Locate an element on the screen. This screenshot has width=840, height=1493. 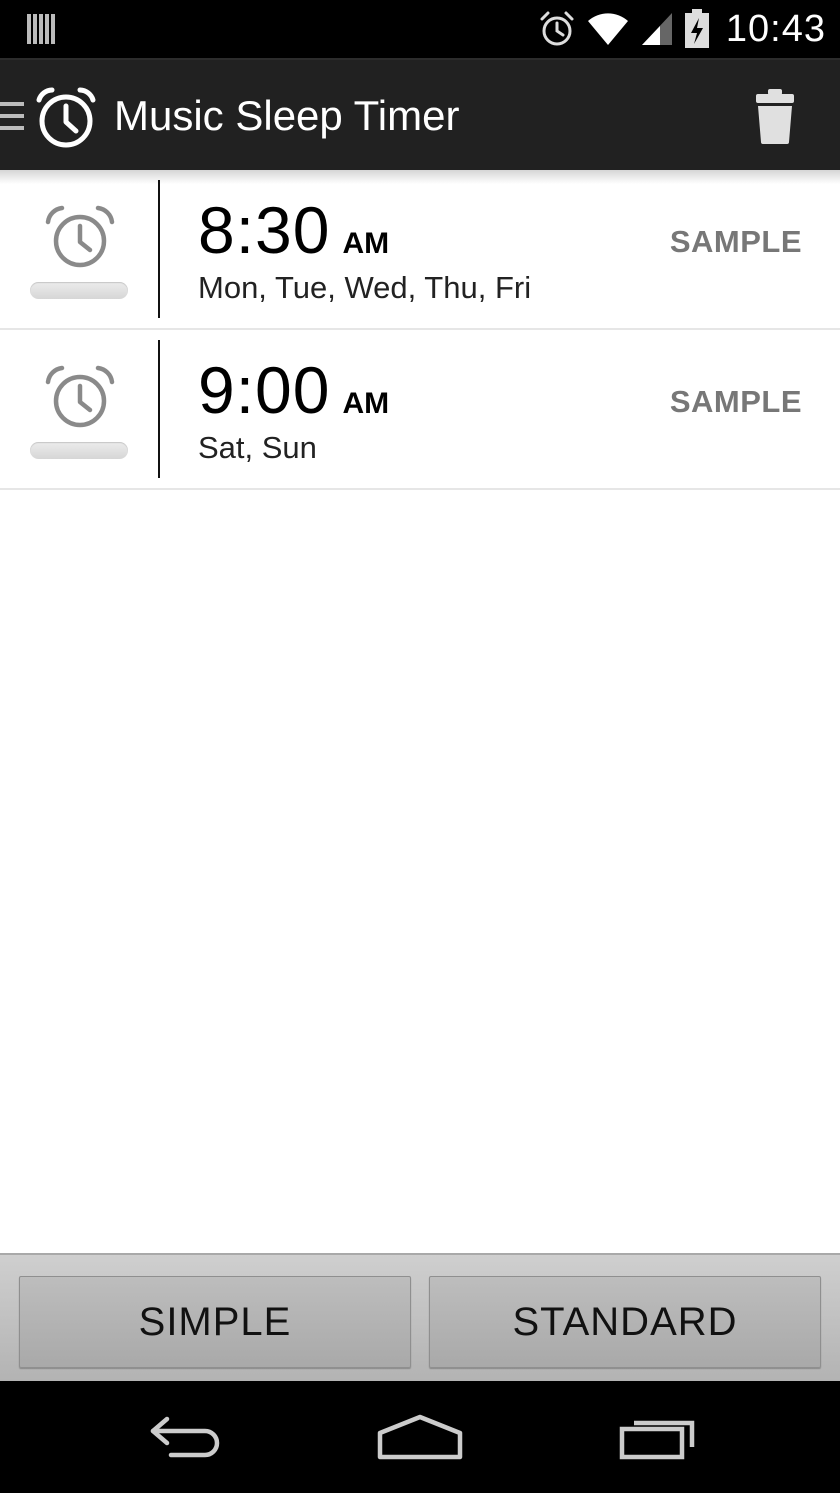
standard-button: STANDARD is located at coordinates (625, 1322).